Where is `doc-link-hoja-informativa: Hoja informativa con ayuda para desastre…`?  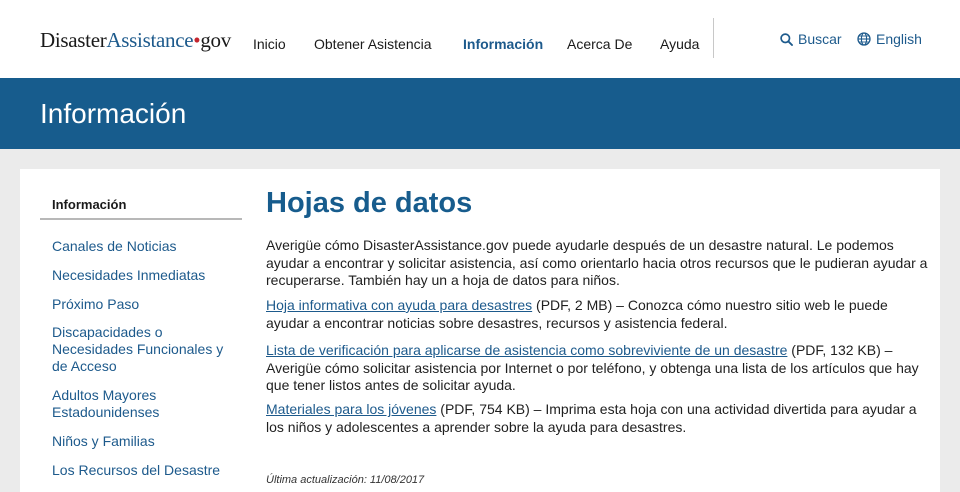 doc-link-hoja-informativa: Hoja informativa con ayuda para desastre… is located at coordinates (399, 305).